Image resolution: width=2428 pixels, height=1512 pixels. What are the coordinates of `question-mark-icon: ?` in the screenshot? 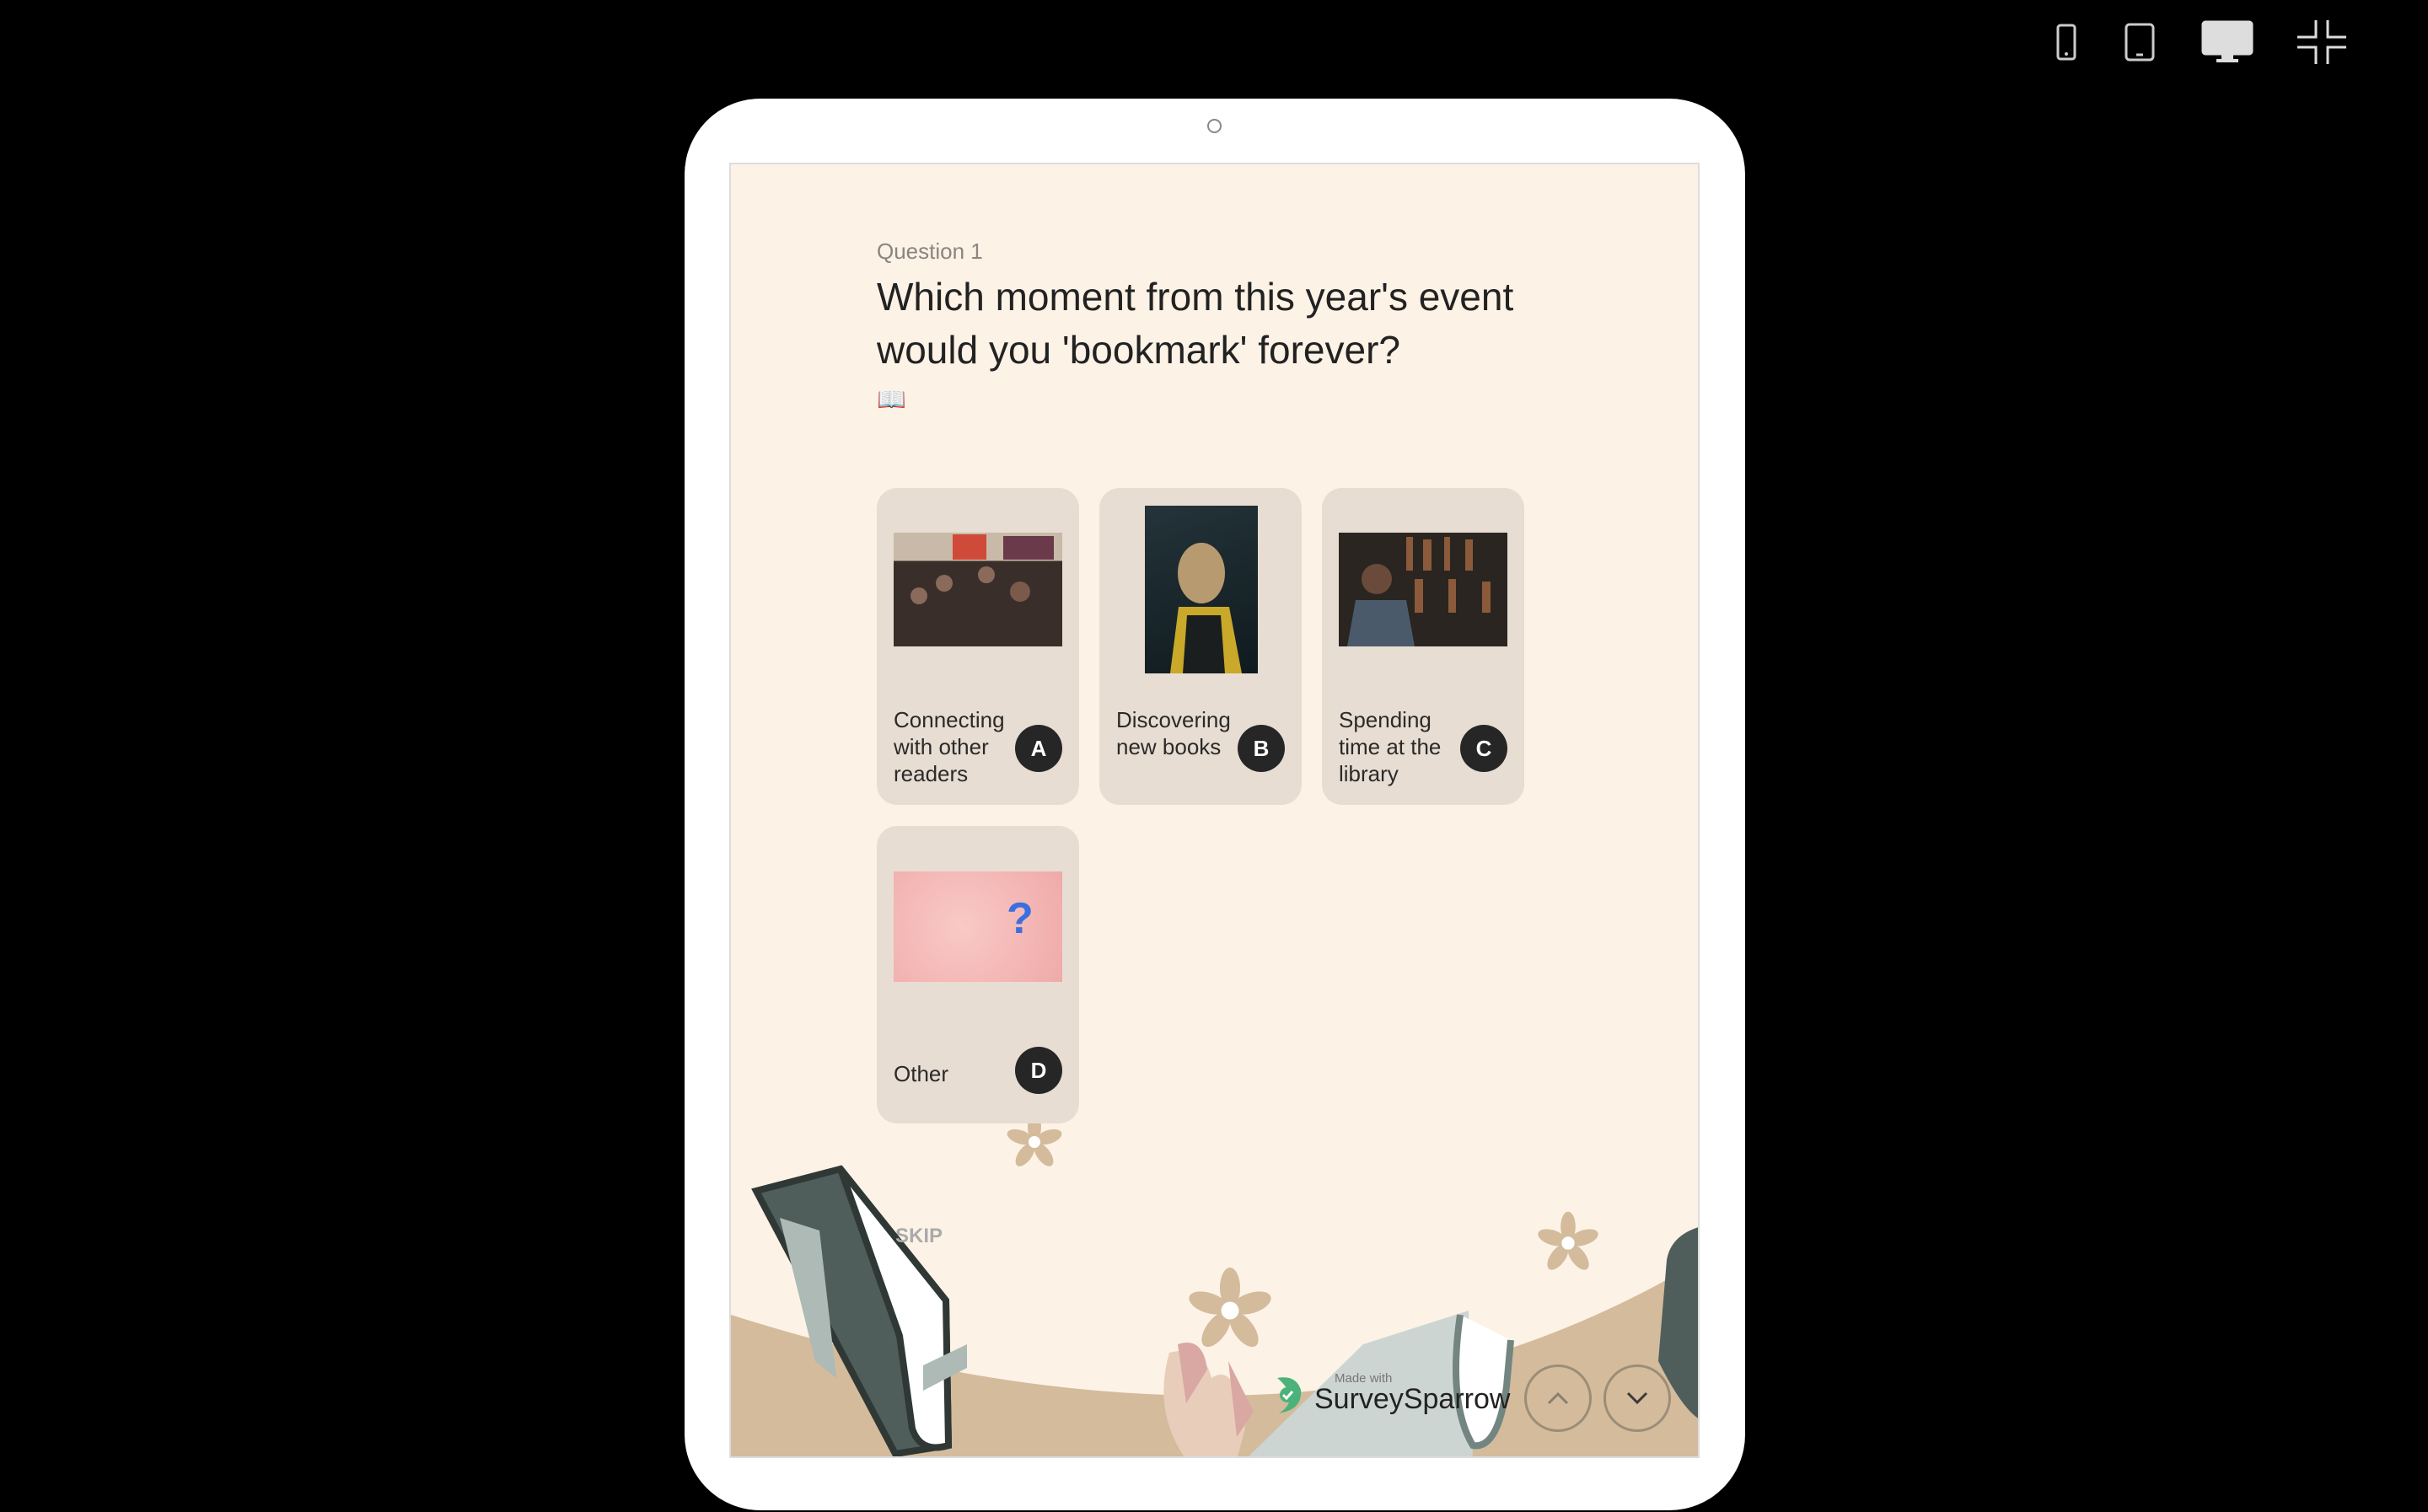 It's located at (1020, 918).